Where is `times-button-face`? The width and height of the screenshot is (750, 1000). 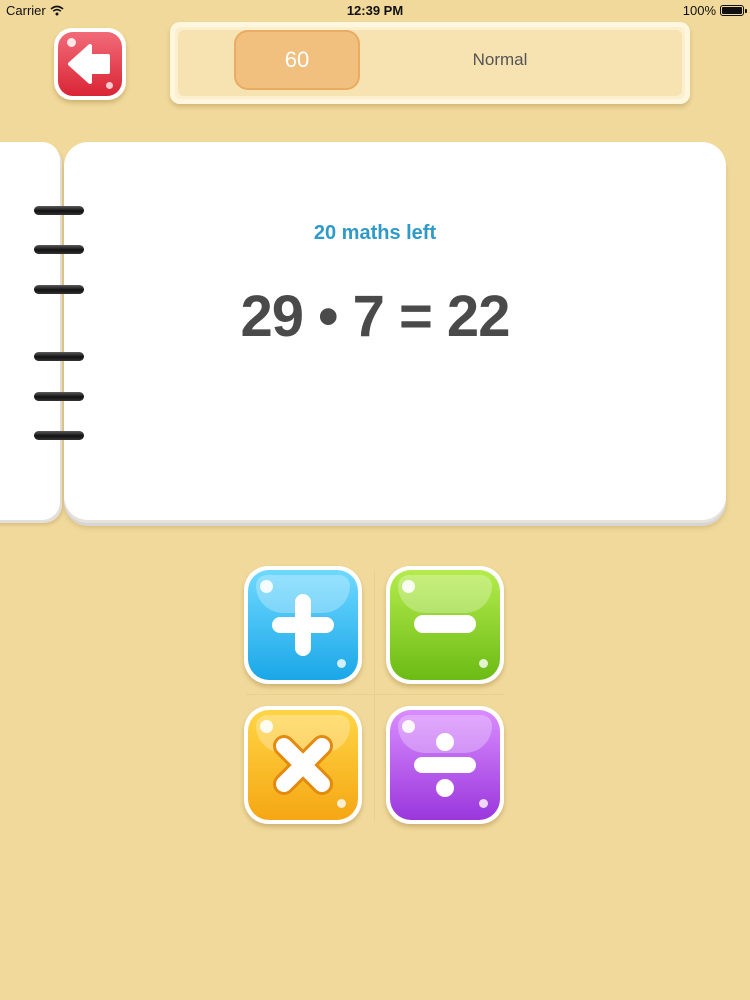
times-button-face is located at coordinates (303, 765).